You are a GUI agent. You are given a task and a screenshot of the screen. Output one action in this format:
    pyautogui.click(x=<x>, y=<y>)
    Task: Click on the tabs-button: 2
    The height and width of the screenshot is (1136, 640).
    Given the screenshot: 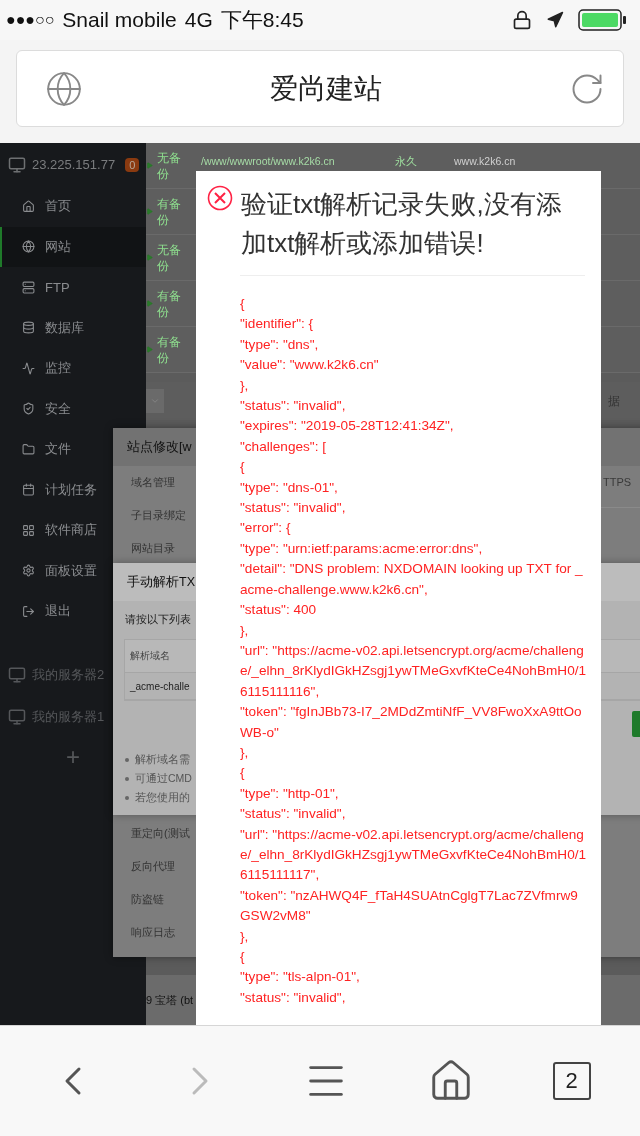 What is the action you would take?
    pyautogui.click(x=571, y=1081)
    